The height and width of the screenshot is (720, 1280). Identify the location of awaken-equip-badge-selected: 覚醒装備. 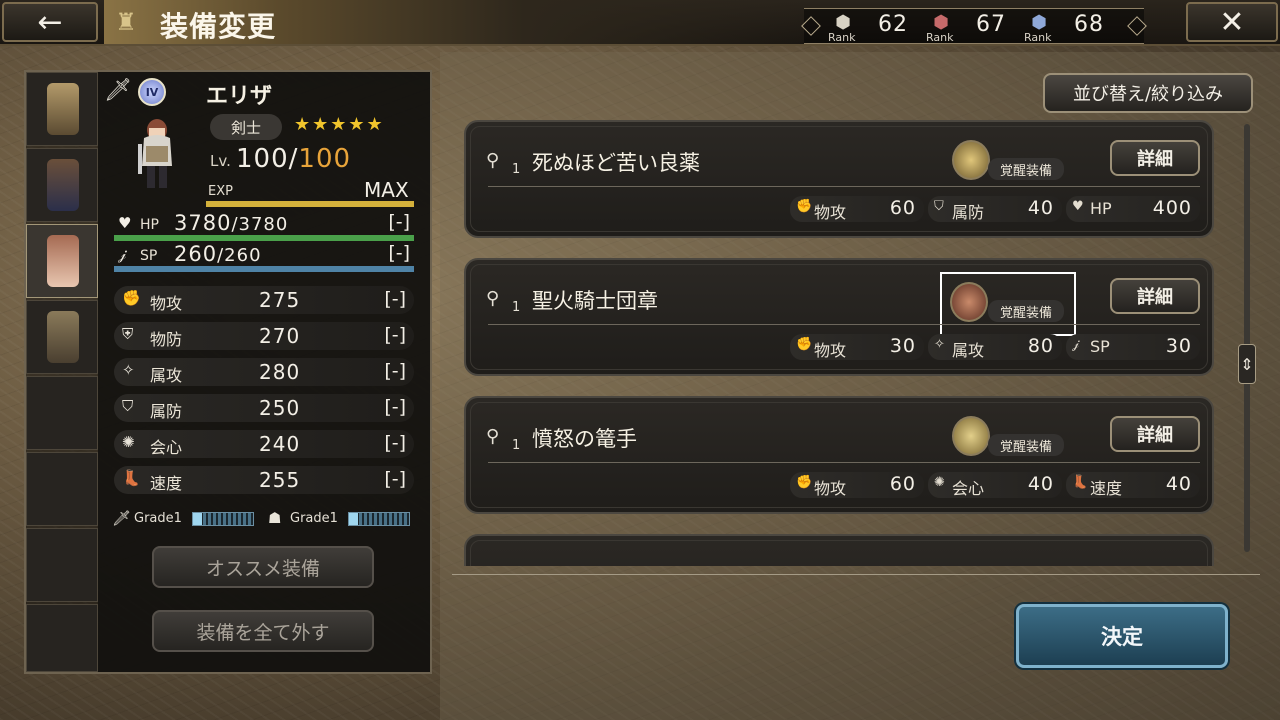
(1008, 304).